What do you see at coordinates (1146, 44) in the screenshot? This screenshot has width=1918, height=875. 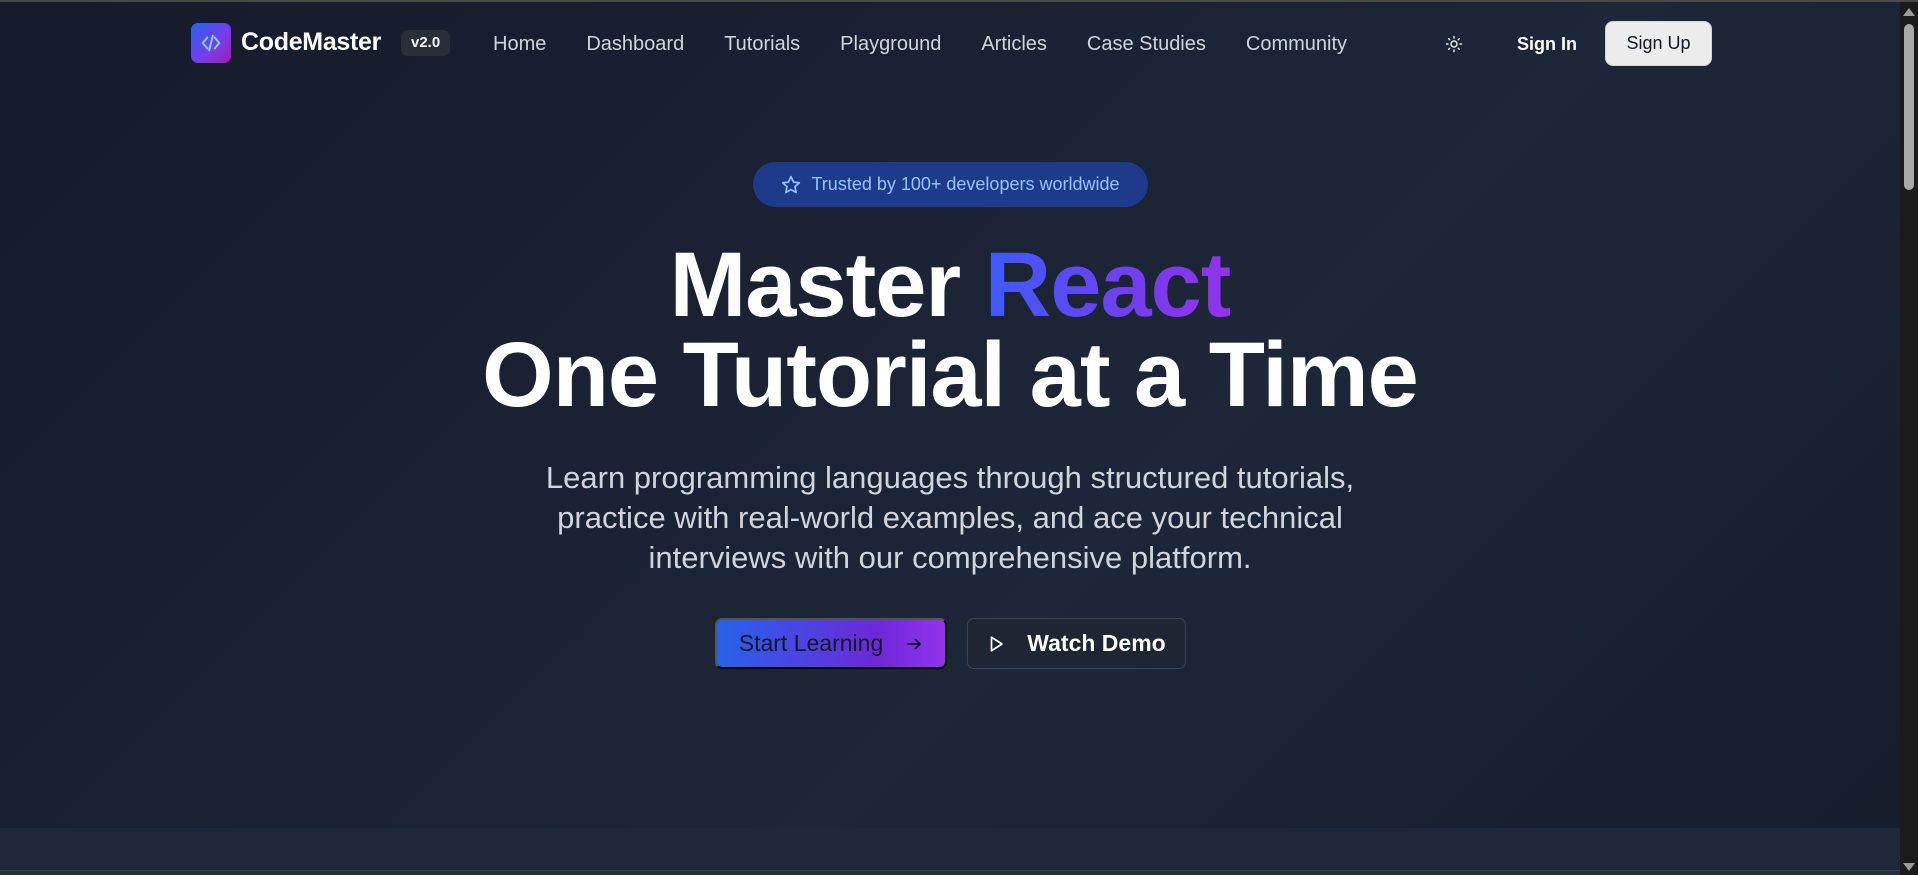 I see `nav-link-case-studies: Case Studies` at bounding box center [1146, 44].